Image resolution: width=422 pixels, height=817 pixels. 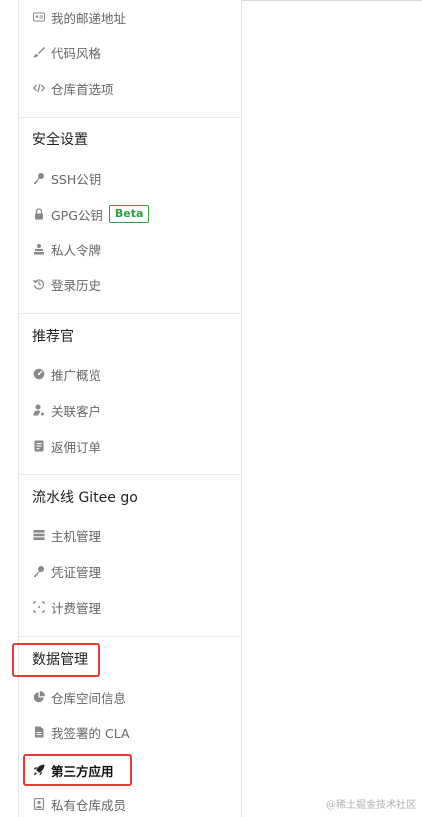 What do you see at coordinates (39, 732) in the screenshot?
I see `document-icon` at bounding box center [39, 732].